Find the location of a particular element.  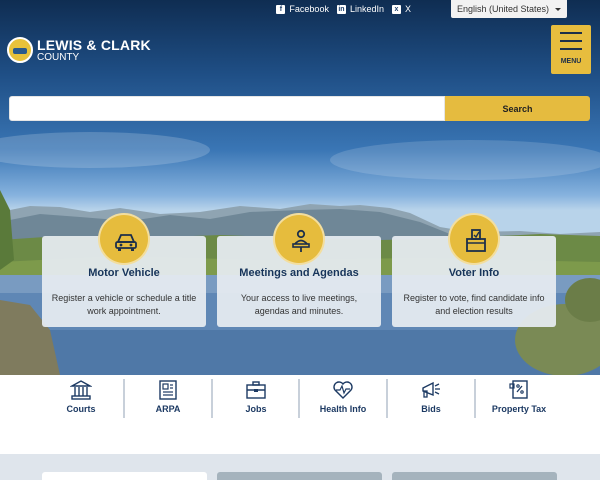

x-twitter-icon: x is located at coordinates (396, 9).